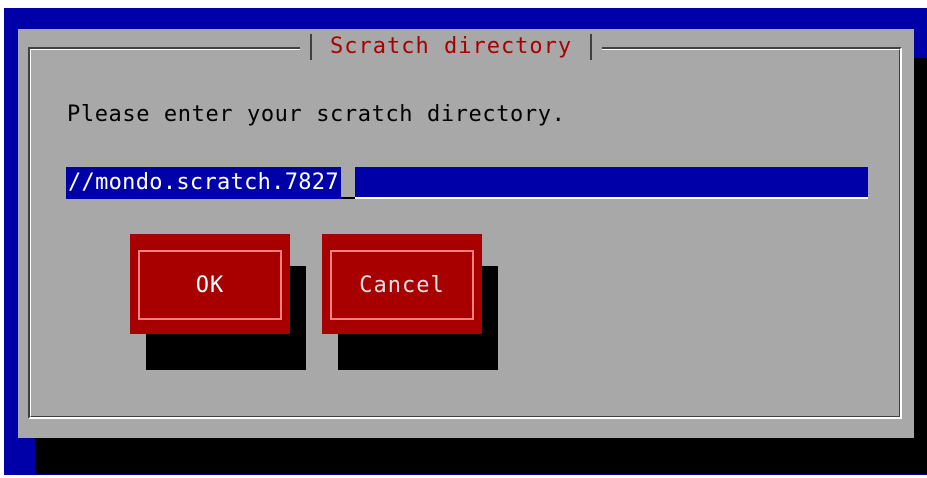  I want to click on dialog-title-bar: Scratch directory, so click(451, 47).